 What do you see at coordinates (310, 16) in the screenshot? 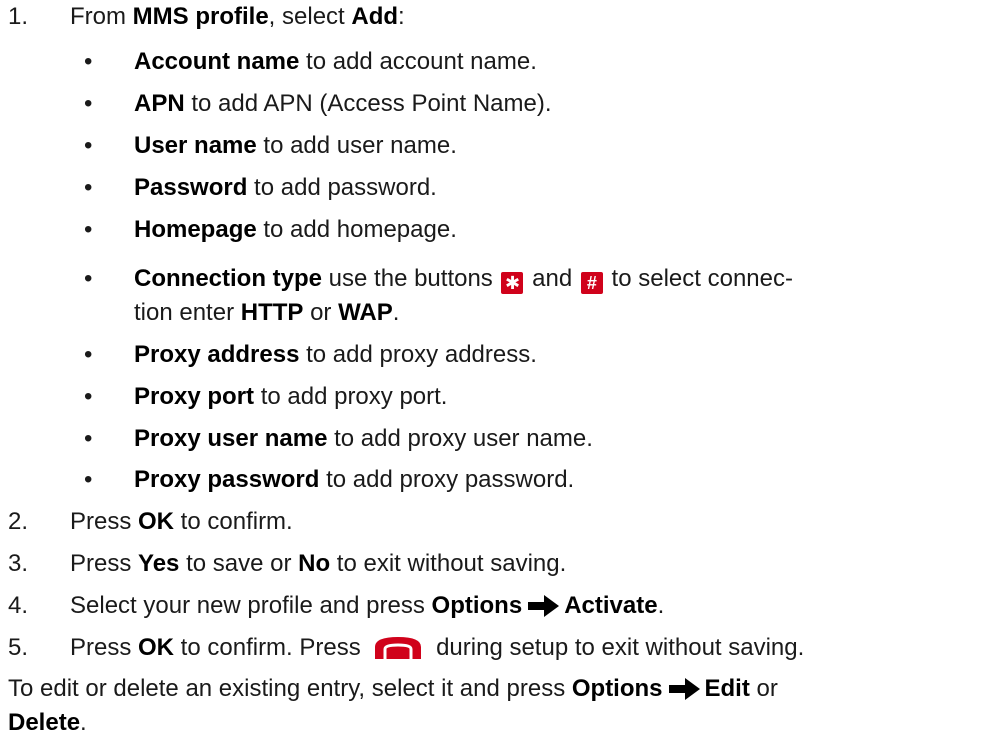
I see `step-text: , select` at bounding box center [310, 16].